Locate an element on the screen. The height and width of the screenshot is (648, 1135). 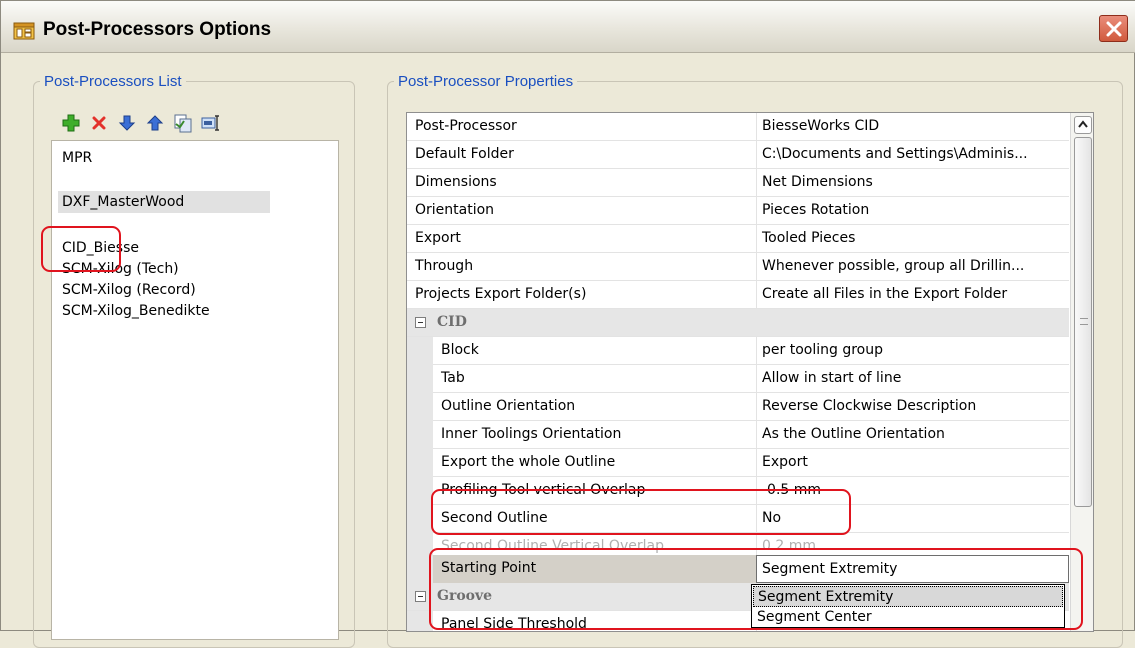
list-item: SCM-Xilog_Benedikte is located at coordinates (136, 311).